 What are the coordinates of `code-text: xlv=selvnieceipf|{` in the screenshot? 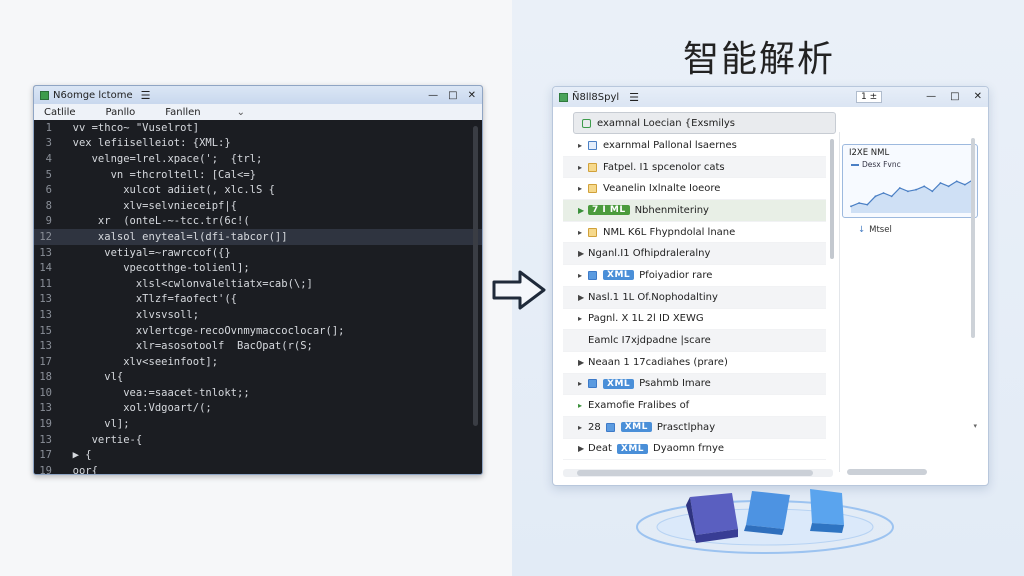 It's located at (149, 205).